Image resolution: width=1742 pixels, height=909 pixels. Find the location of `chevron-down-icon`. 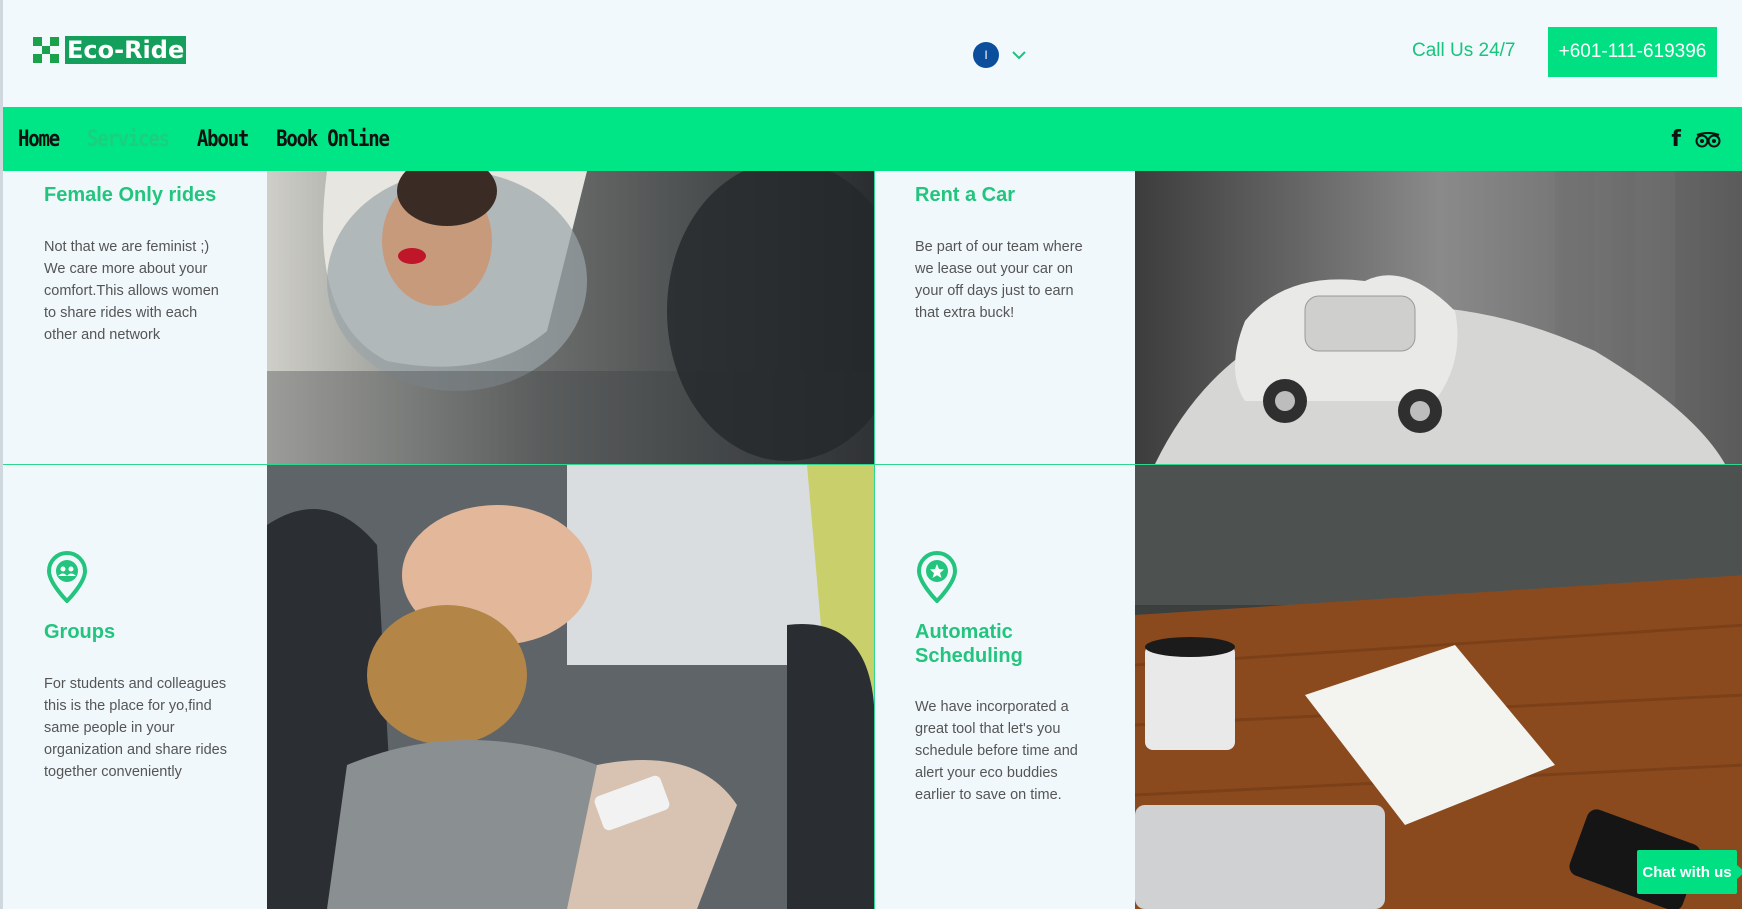

chevron-down-icon is located at coordinates (1019, 55).